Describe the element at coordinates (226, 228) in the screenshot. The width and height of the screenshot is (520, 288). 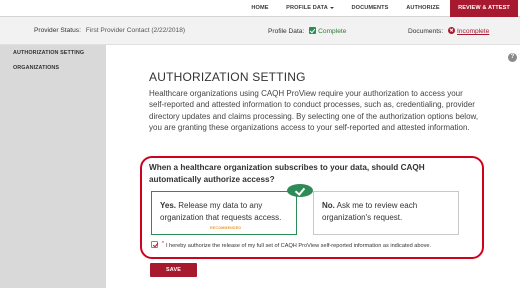
I see `recommended-badge: RECOMMENDED` at that location.